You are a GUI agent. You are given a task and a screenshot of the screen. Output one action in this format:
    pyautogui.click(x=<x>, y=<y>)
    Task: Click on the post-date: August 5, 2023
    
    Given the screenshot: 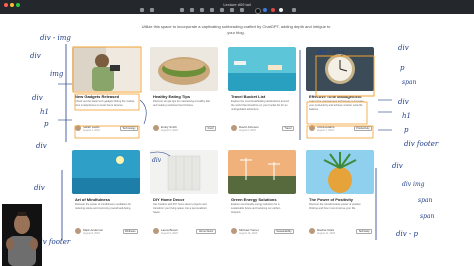 What is the action you would take?
    pyautogui.click(x=169, y=130)
    